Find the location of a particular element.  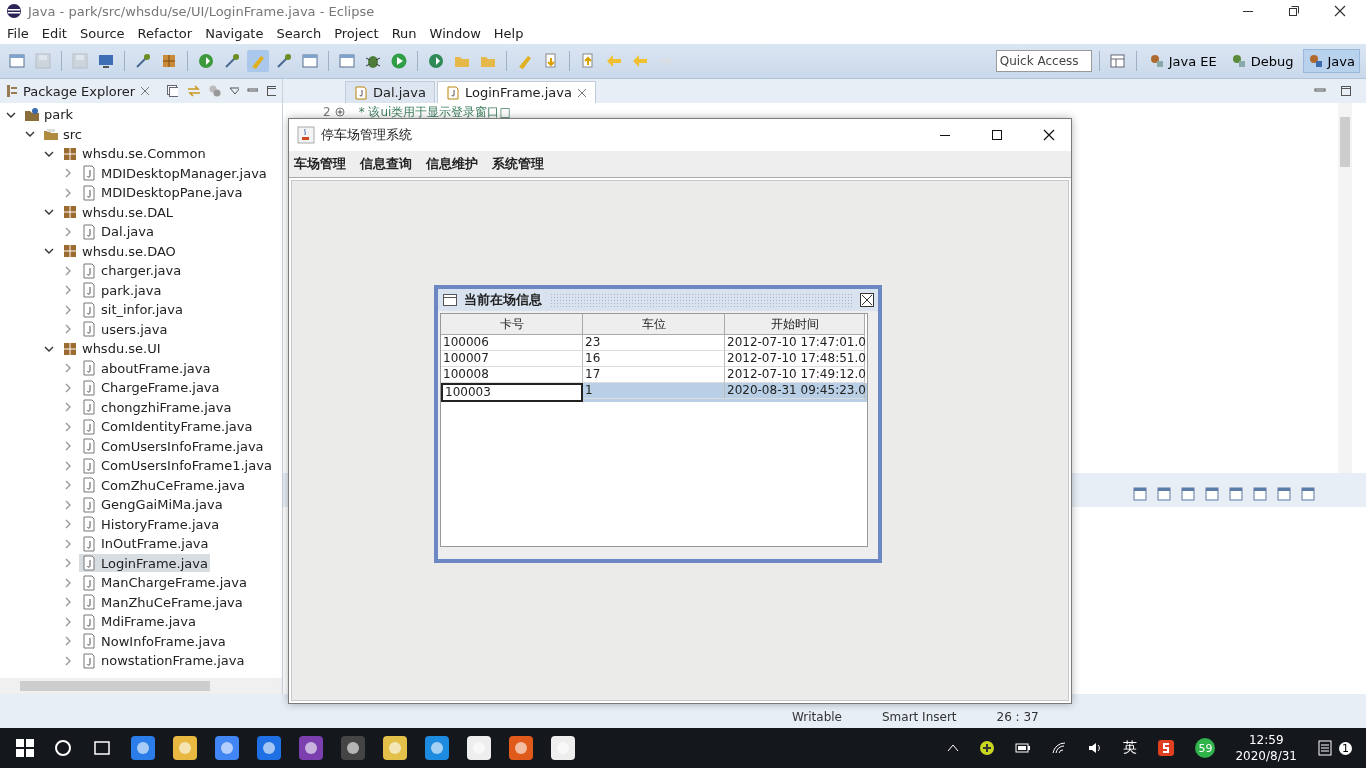

menu-item: 信息维护 is located at coordinates (452, 164).